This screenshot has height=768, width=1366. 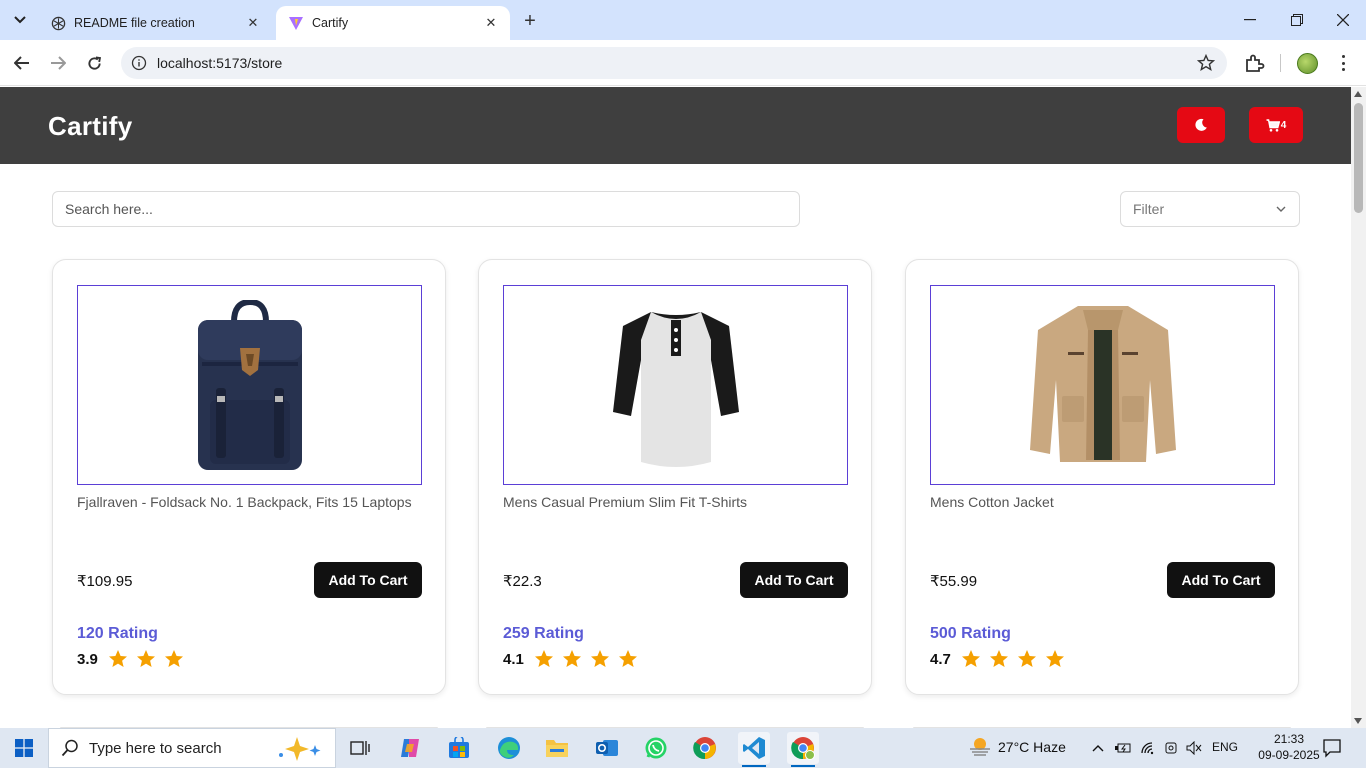 What do you see at coordinates (530, 21) in the screenshot?
I see `new-tab-button: +` at bounding box center [530, 21].